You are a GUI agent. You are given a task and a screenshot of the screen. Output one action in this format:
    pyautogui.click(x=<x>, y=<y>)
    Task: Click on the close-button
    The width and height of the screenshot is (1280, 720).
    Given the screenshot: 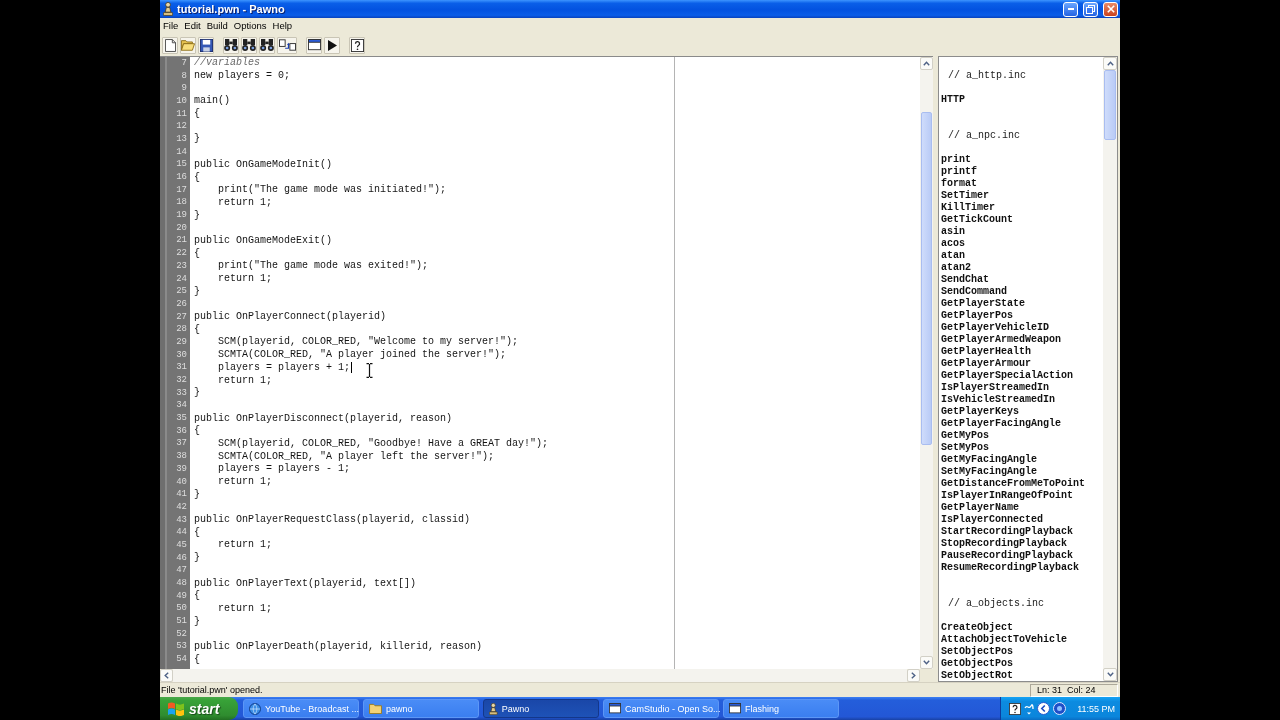 What is the action you would take?
    pyautogui.click(x=1110, y=9)
    